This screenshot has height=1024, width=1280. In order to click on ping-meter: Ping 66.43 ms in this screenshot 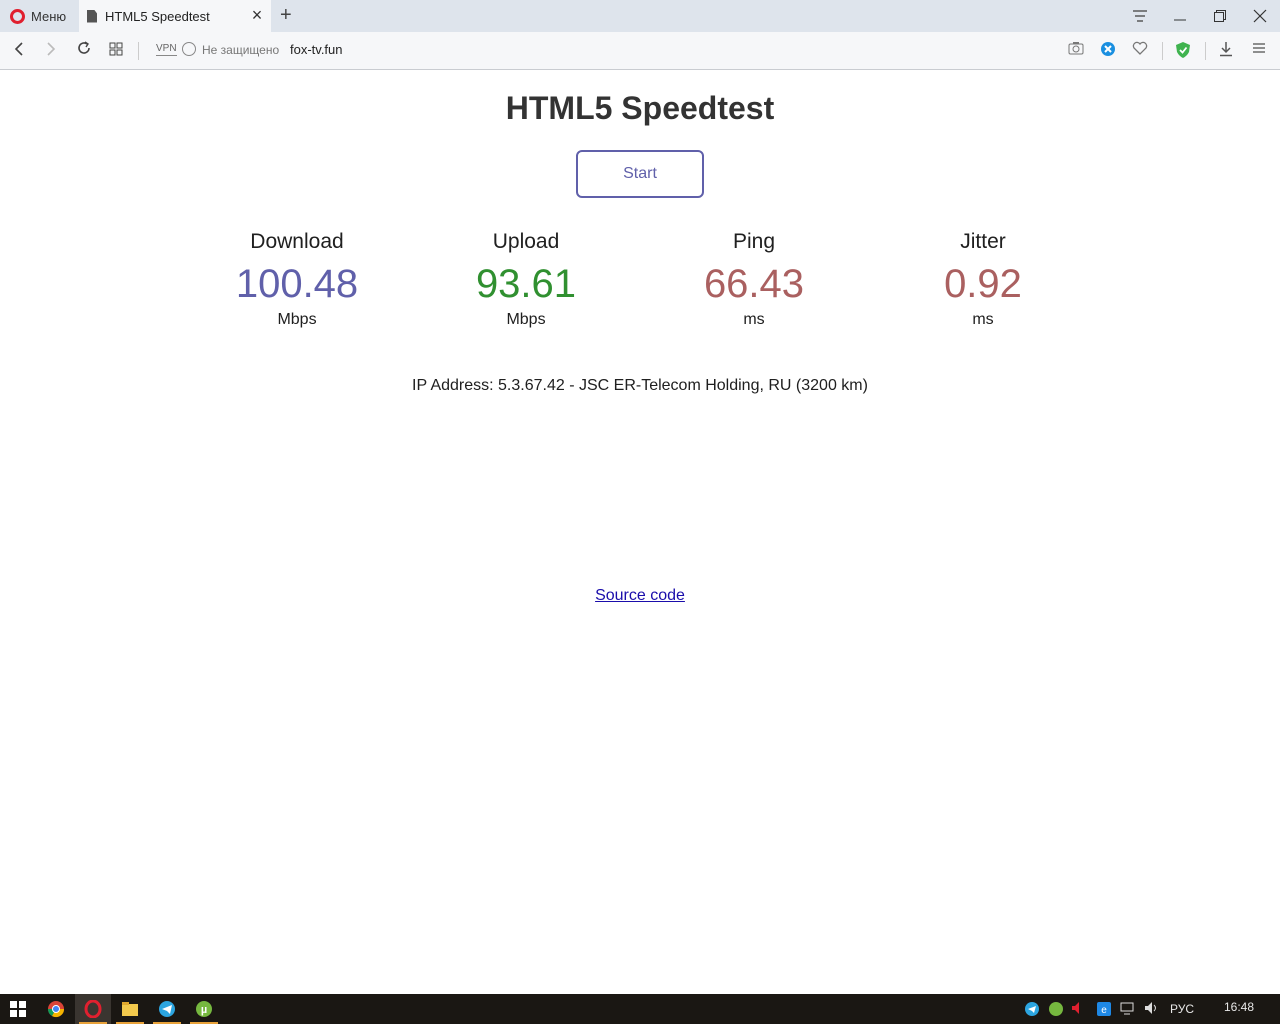, I will do `click(754, 279)`.